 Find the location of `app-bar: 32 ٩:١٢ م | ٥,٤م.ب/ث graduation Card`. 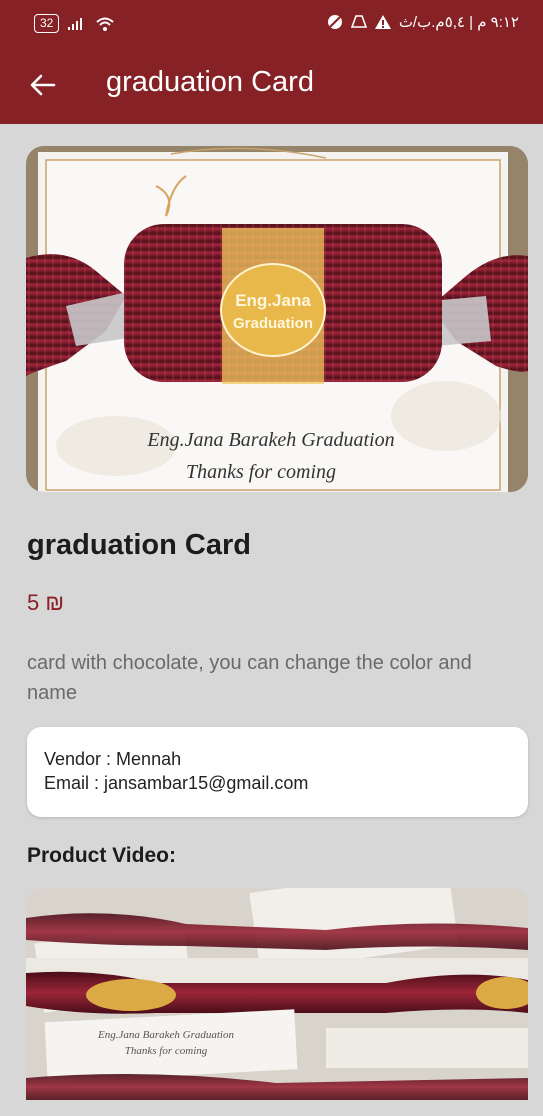

app-bar: 32 ٩:١٢ م | ٥,٤م.ب/ث graduation Card is located at coordinates (271, 62).